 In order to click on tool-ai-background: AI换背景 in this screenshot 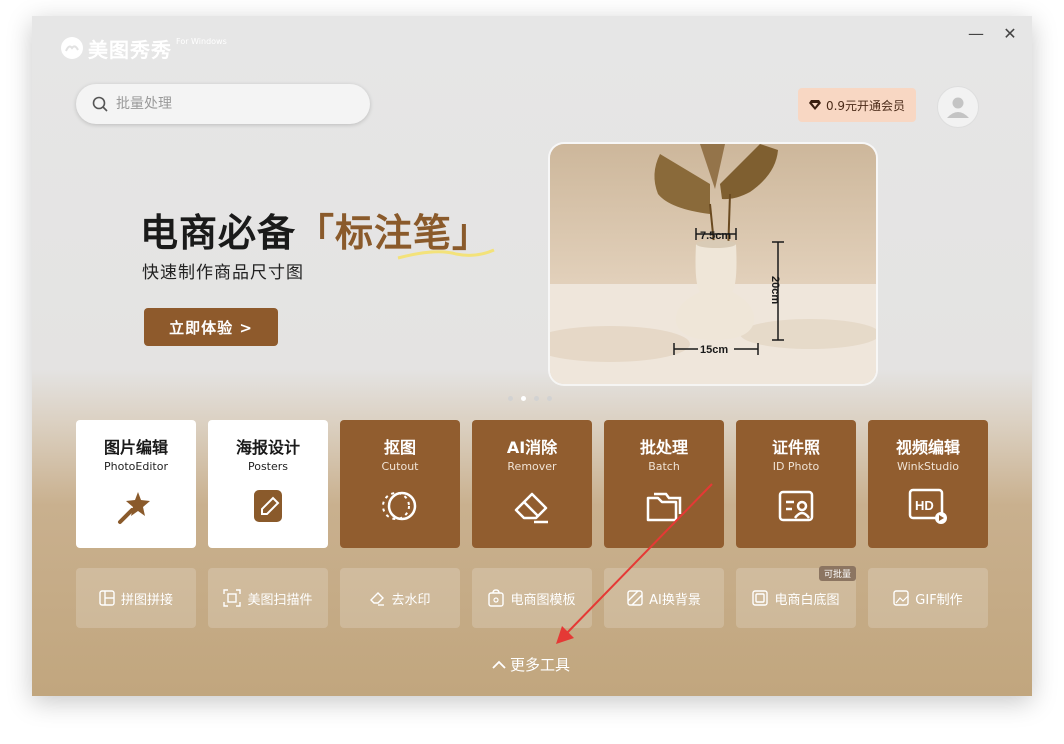, I will do `click(664, 598)`.